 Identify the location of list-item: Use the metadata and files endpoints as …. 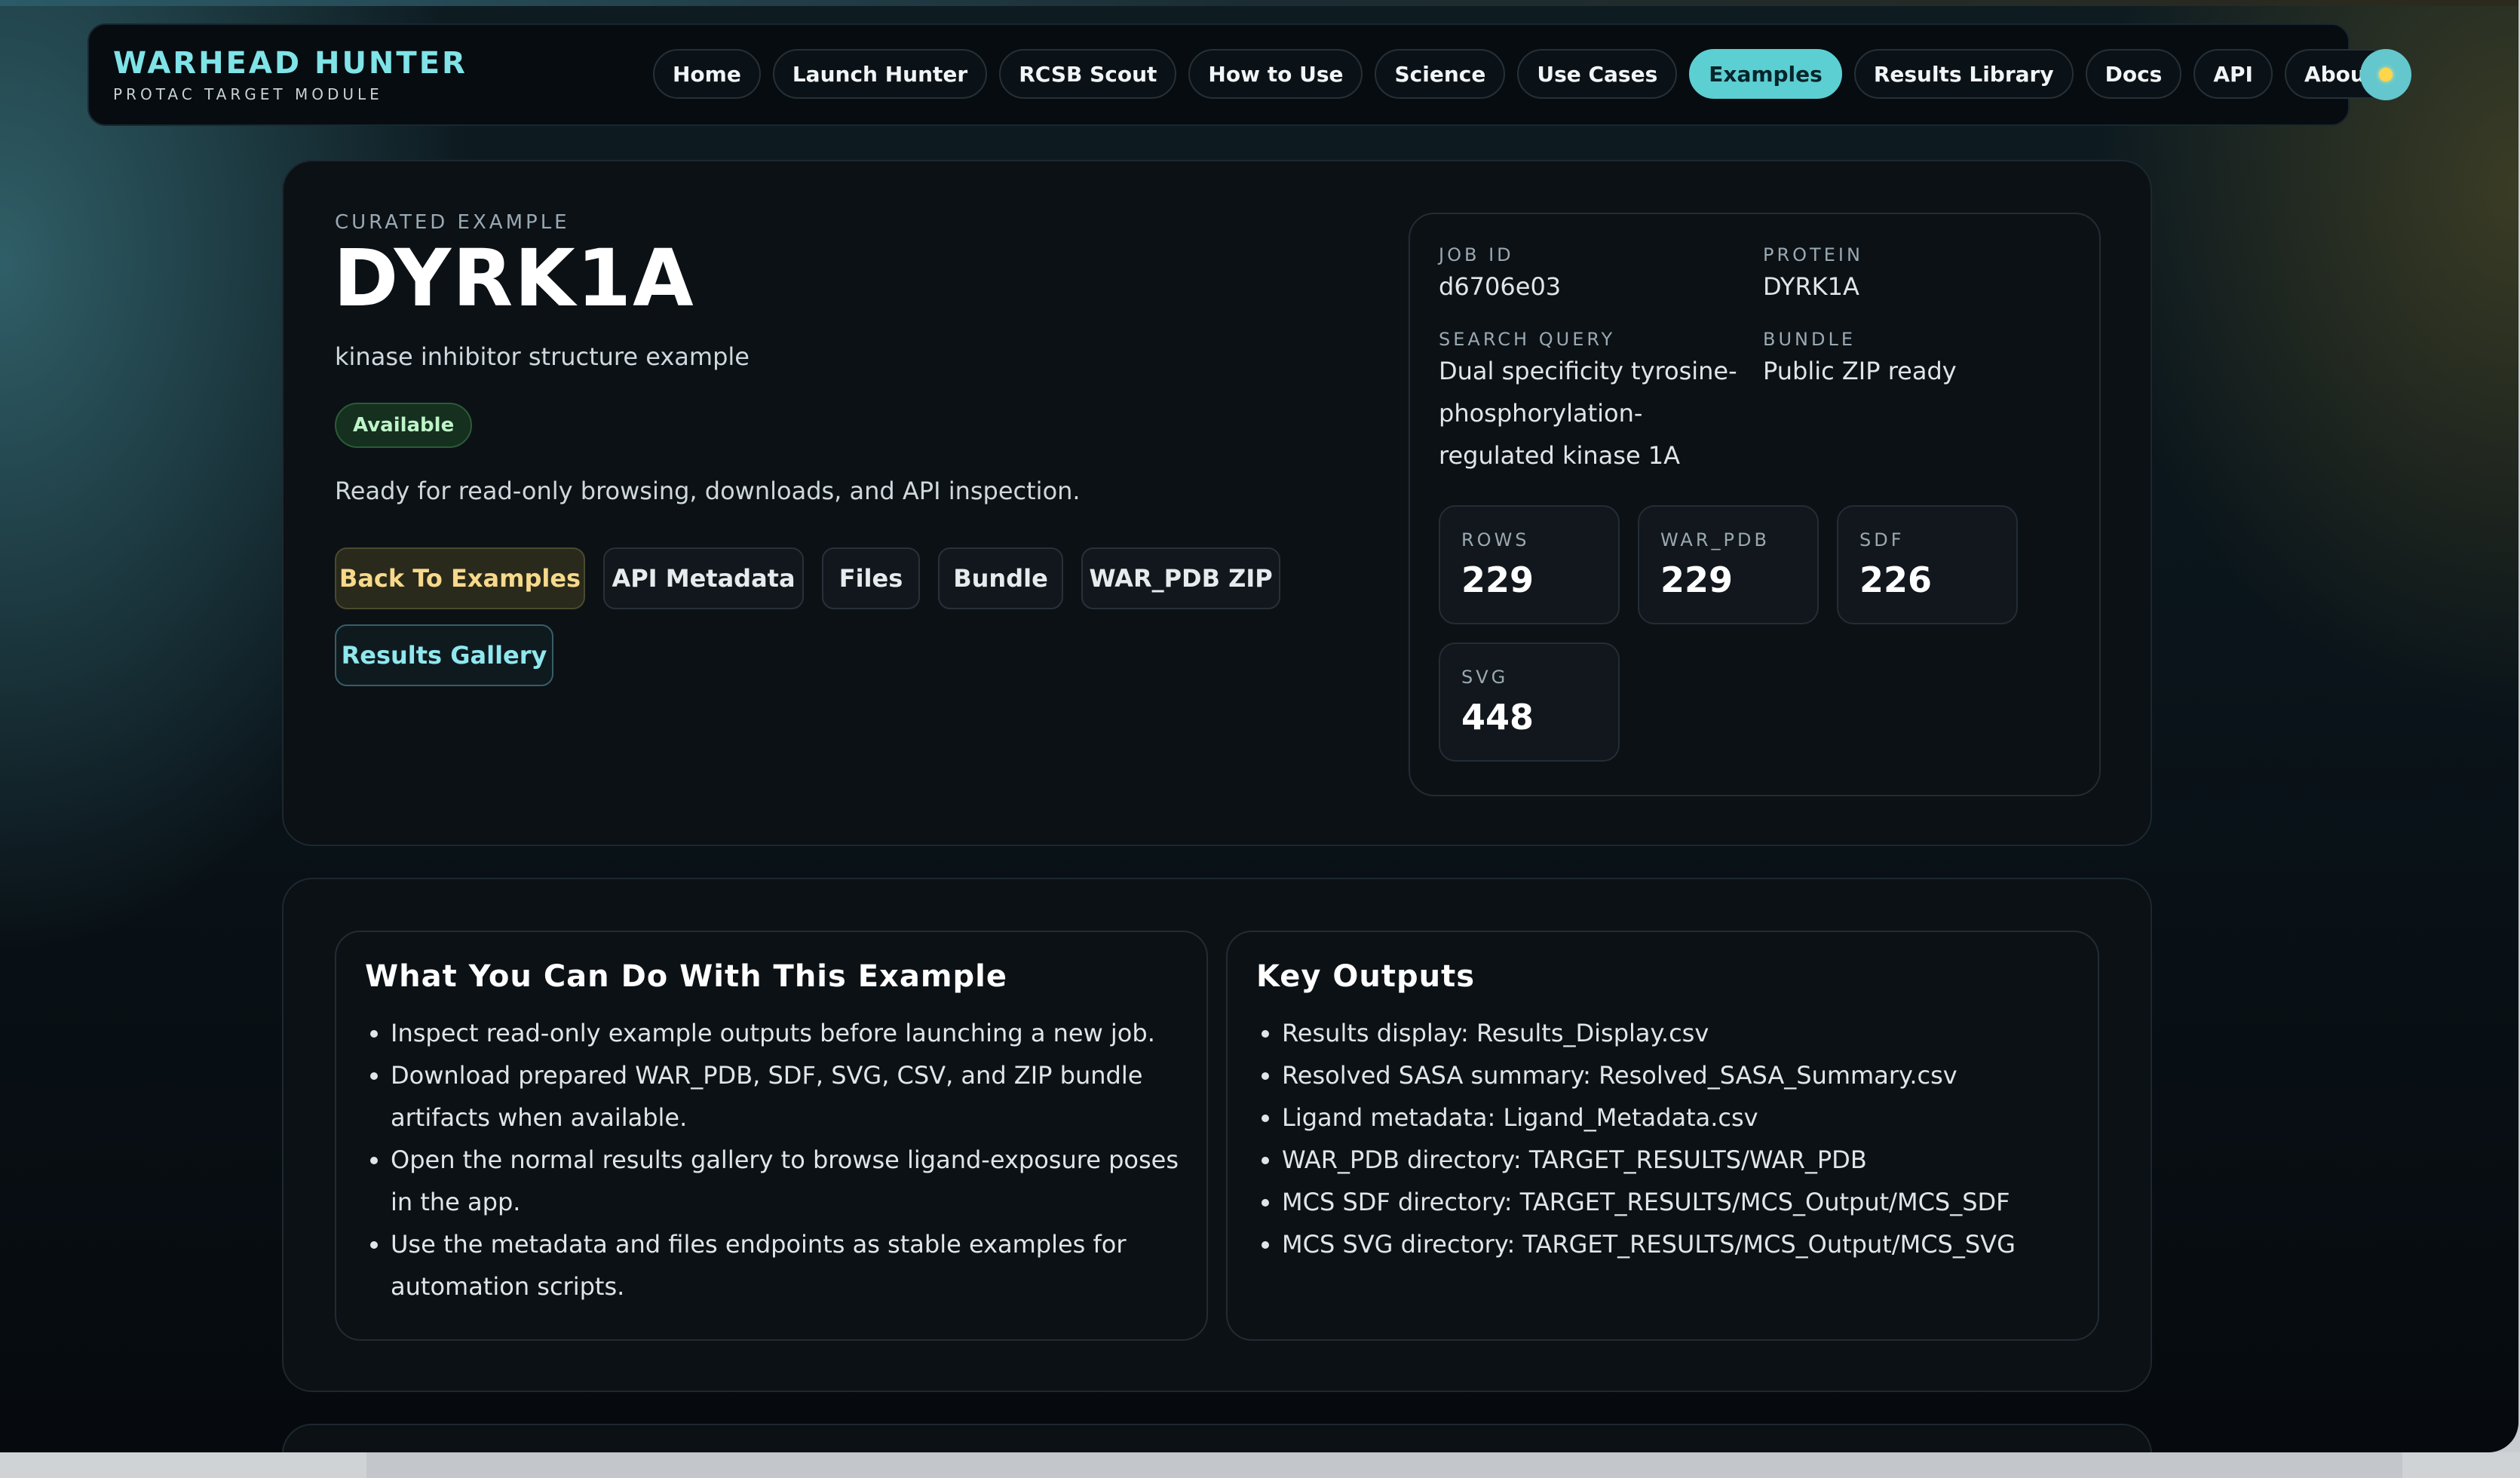
(794, 1266).